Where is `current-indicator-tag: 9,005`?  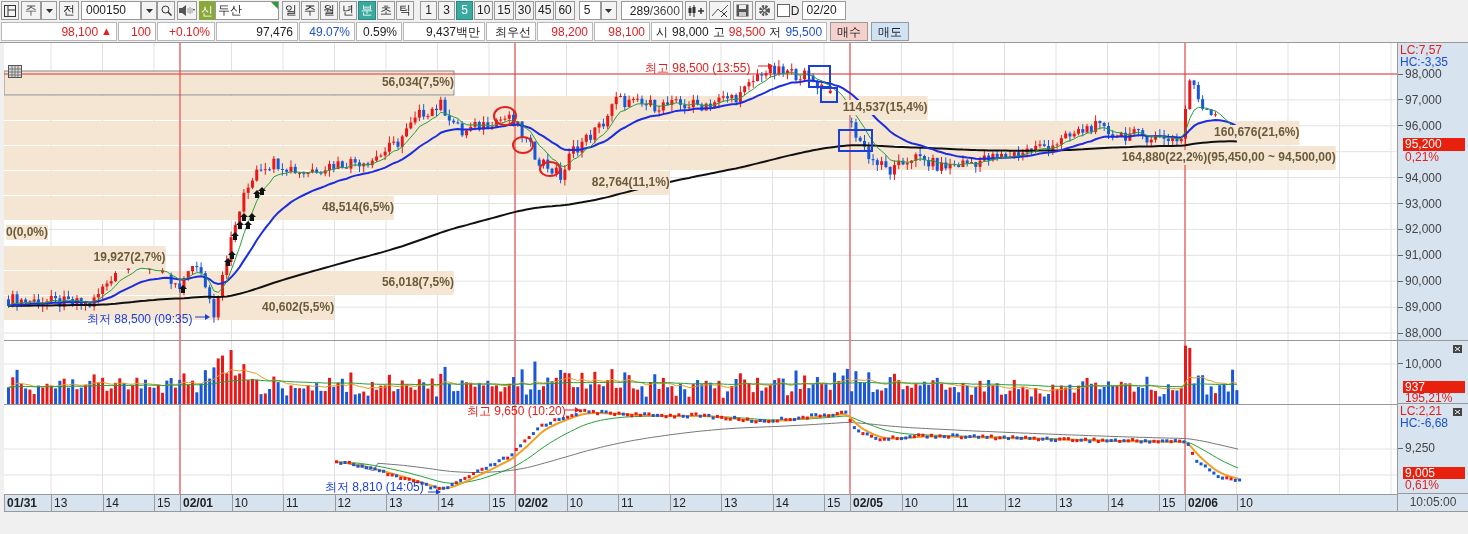
current-indicator-tag: 9,005 is located at coordinates (1434, 473).